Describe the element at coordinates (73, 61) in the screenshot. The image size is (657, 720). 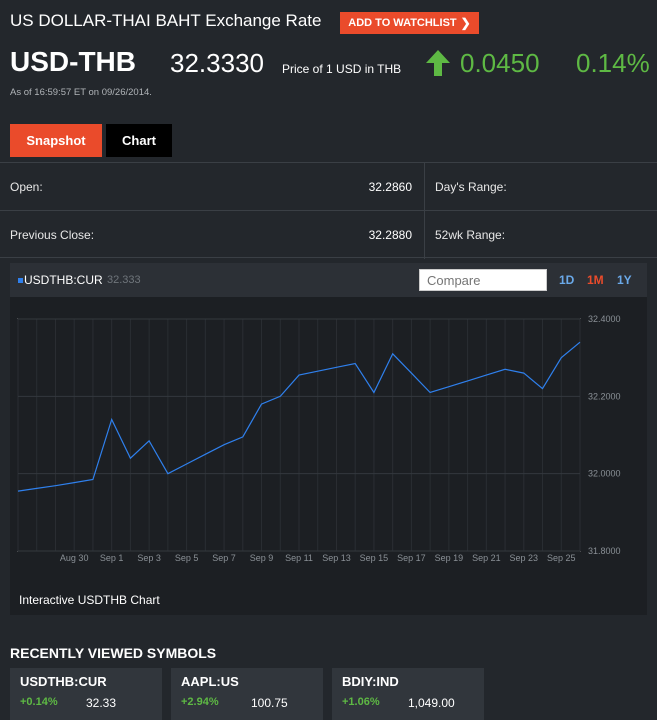
I see `ticker-symbol: USD-THB` at that location.